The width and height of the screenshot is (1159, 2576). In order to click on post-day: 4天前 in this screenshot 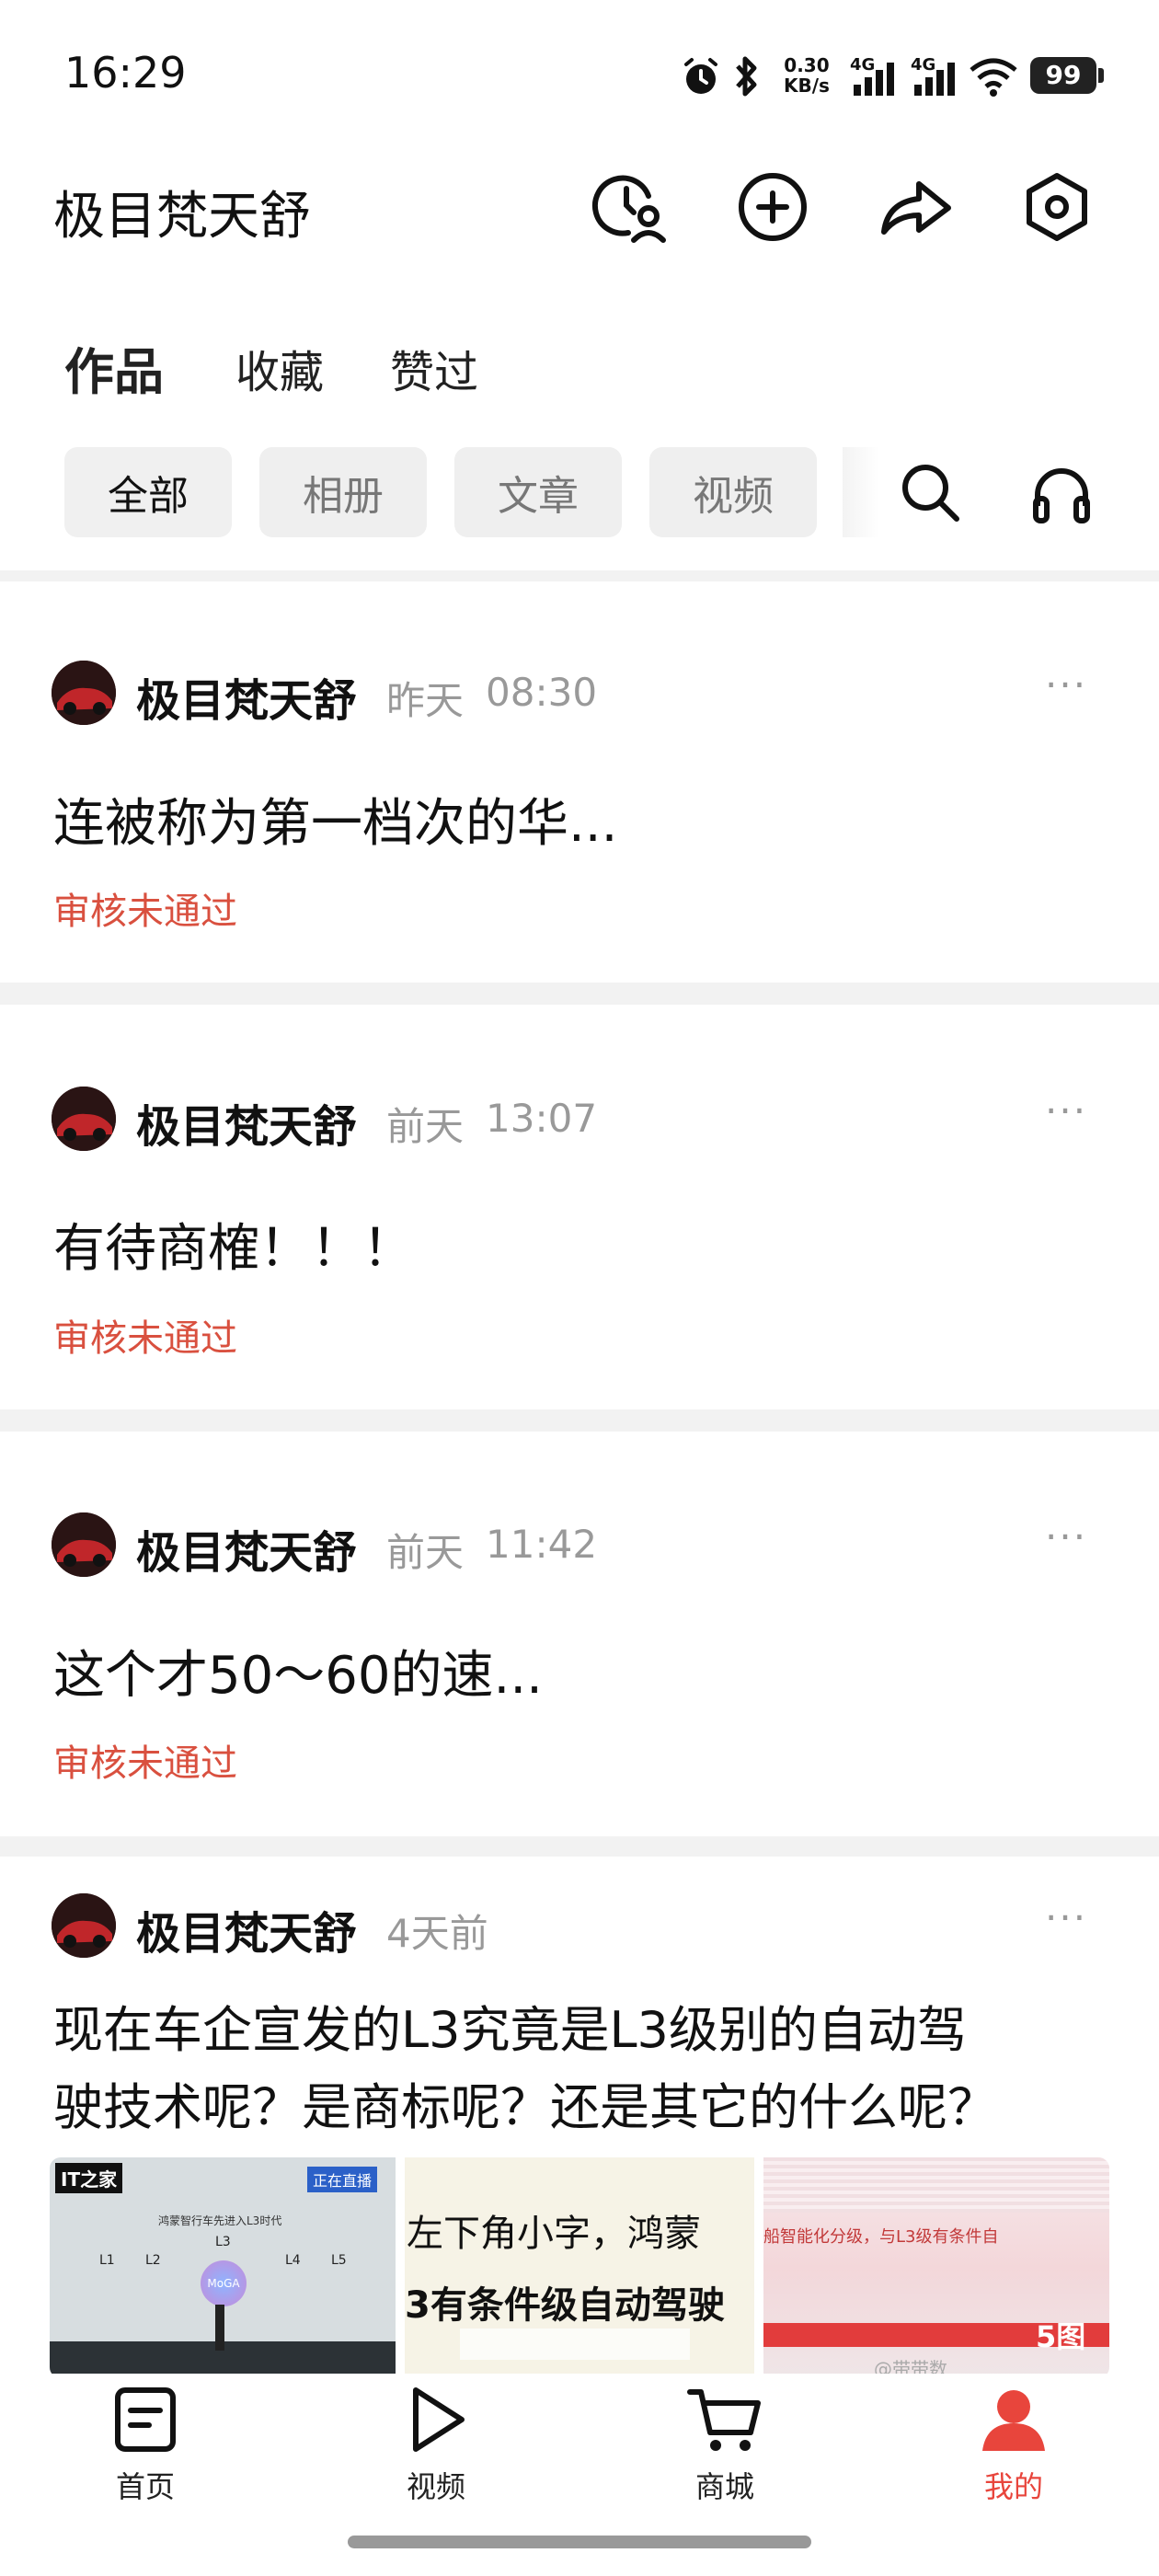, I will do `click(437, 1933)`.